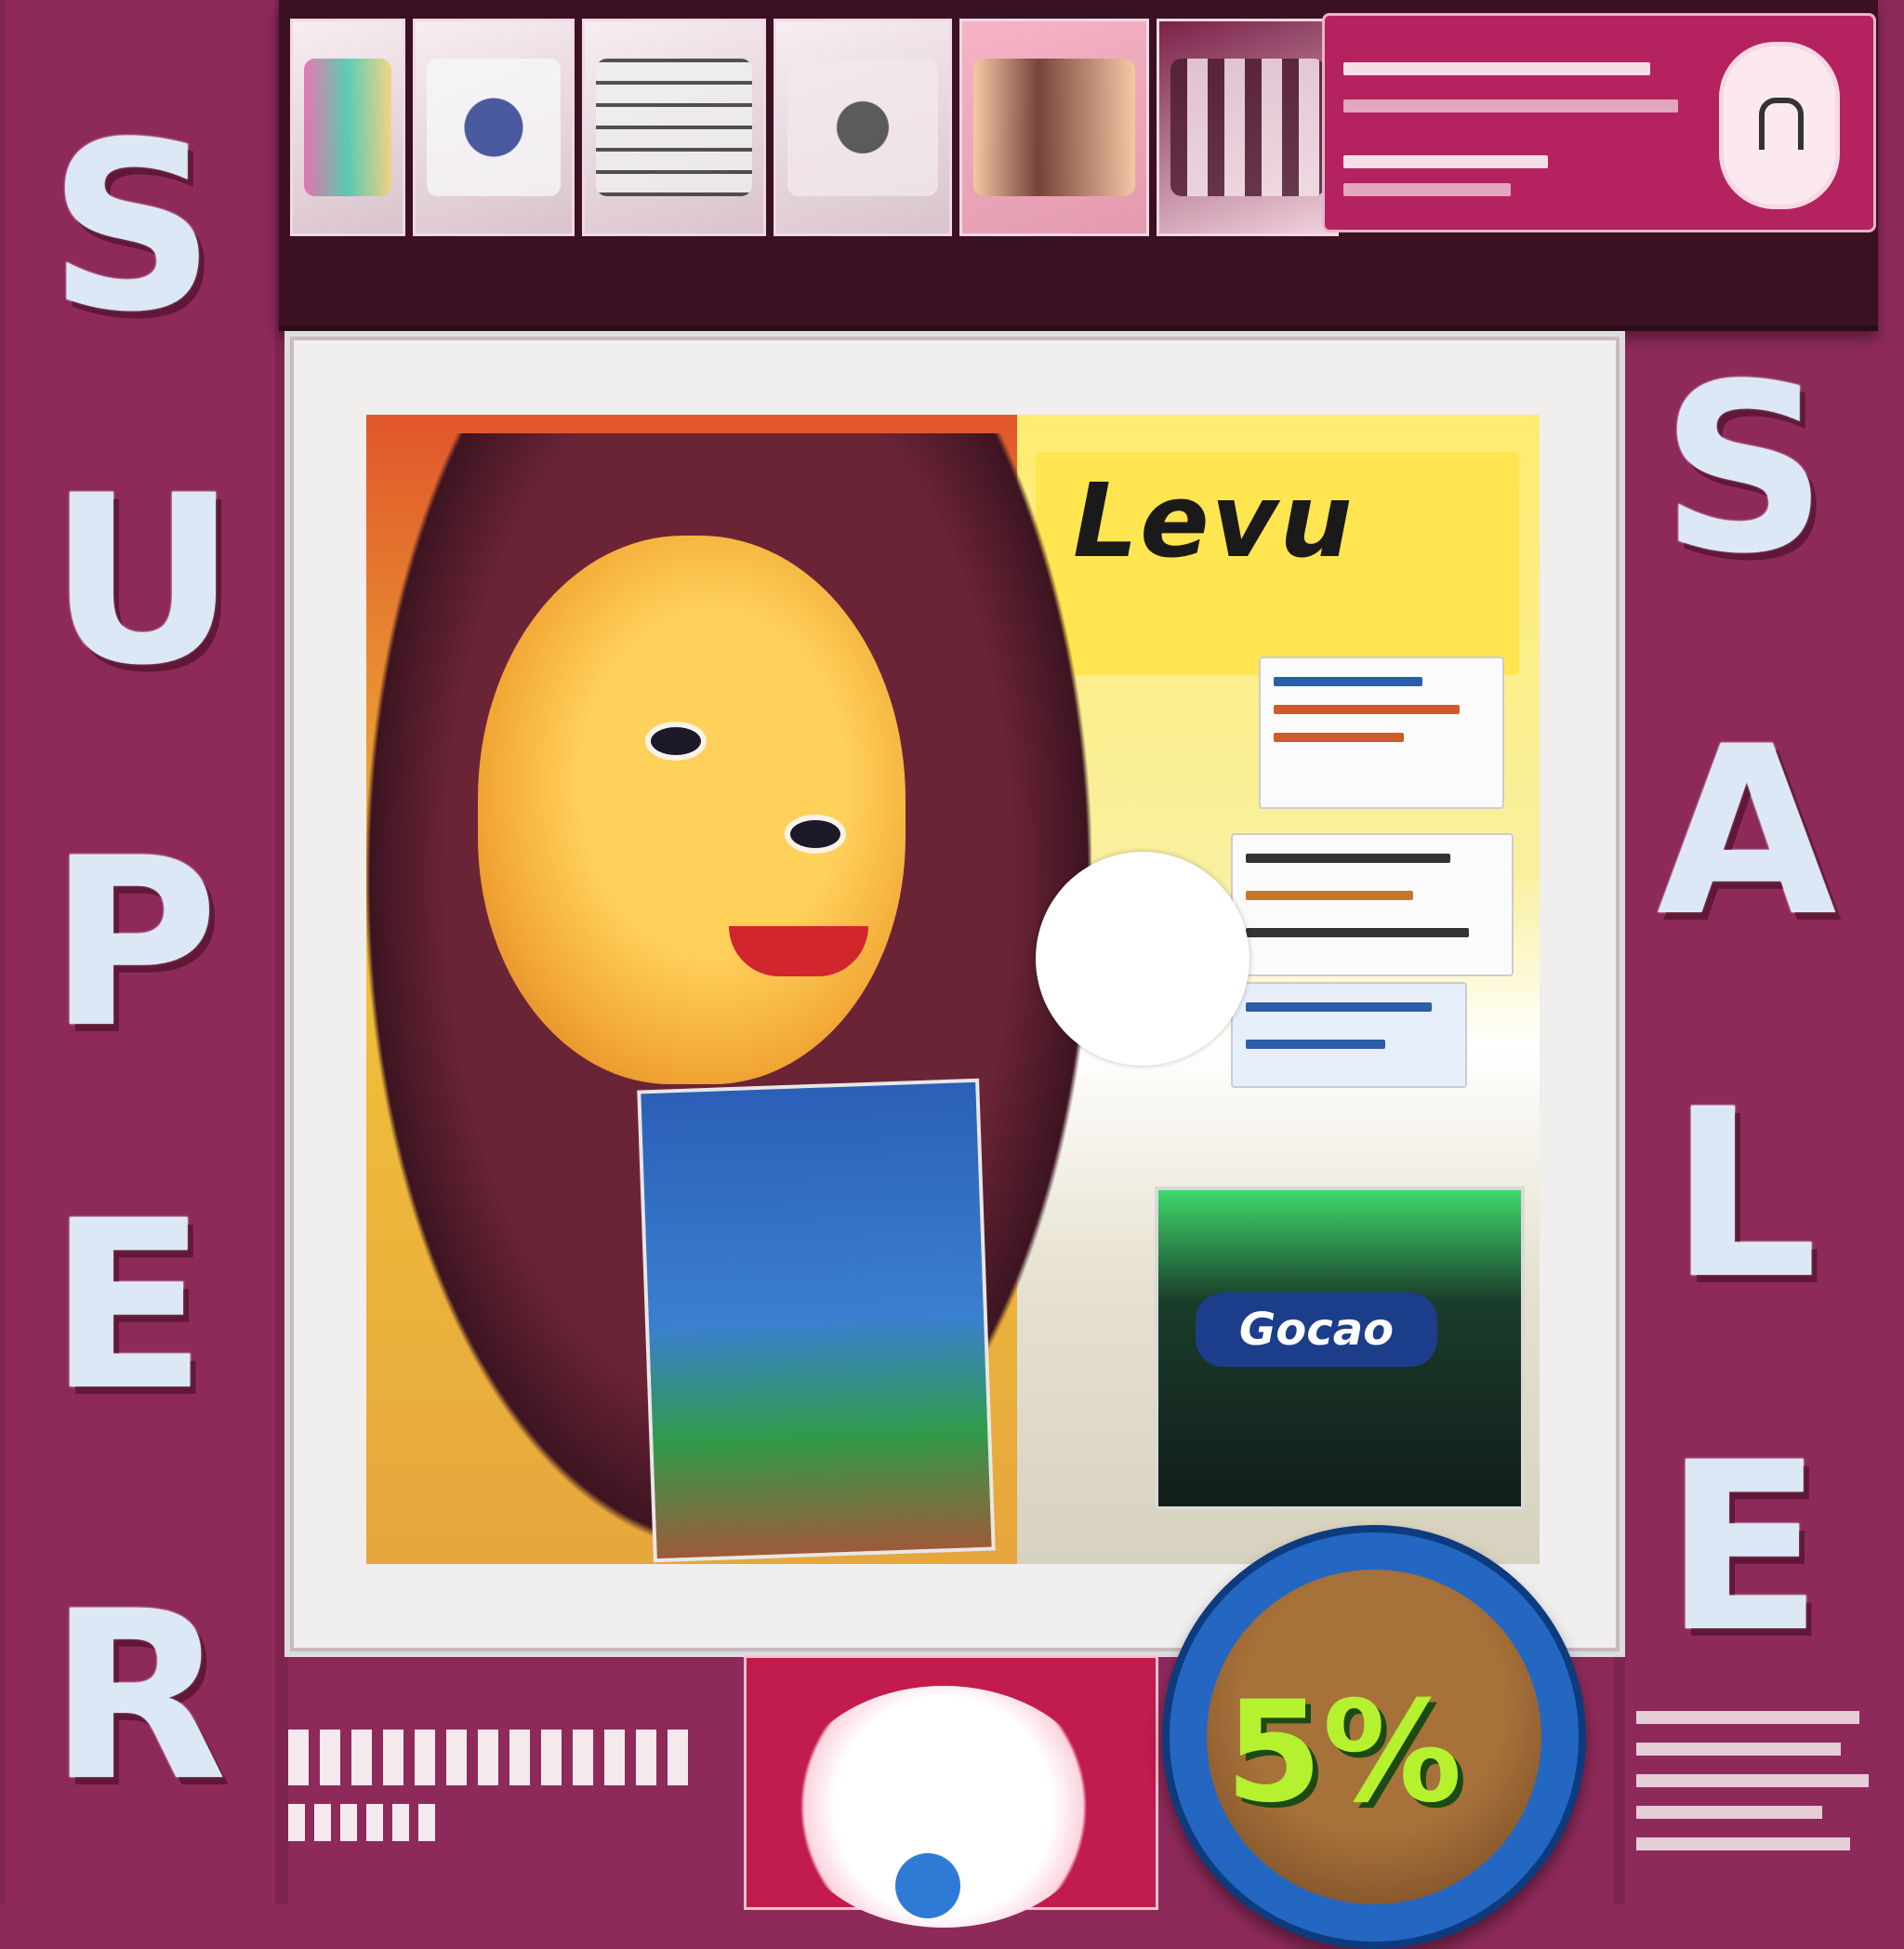  I want to click on package-label: Gocao, so click(1316, 1330).